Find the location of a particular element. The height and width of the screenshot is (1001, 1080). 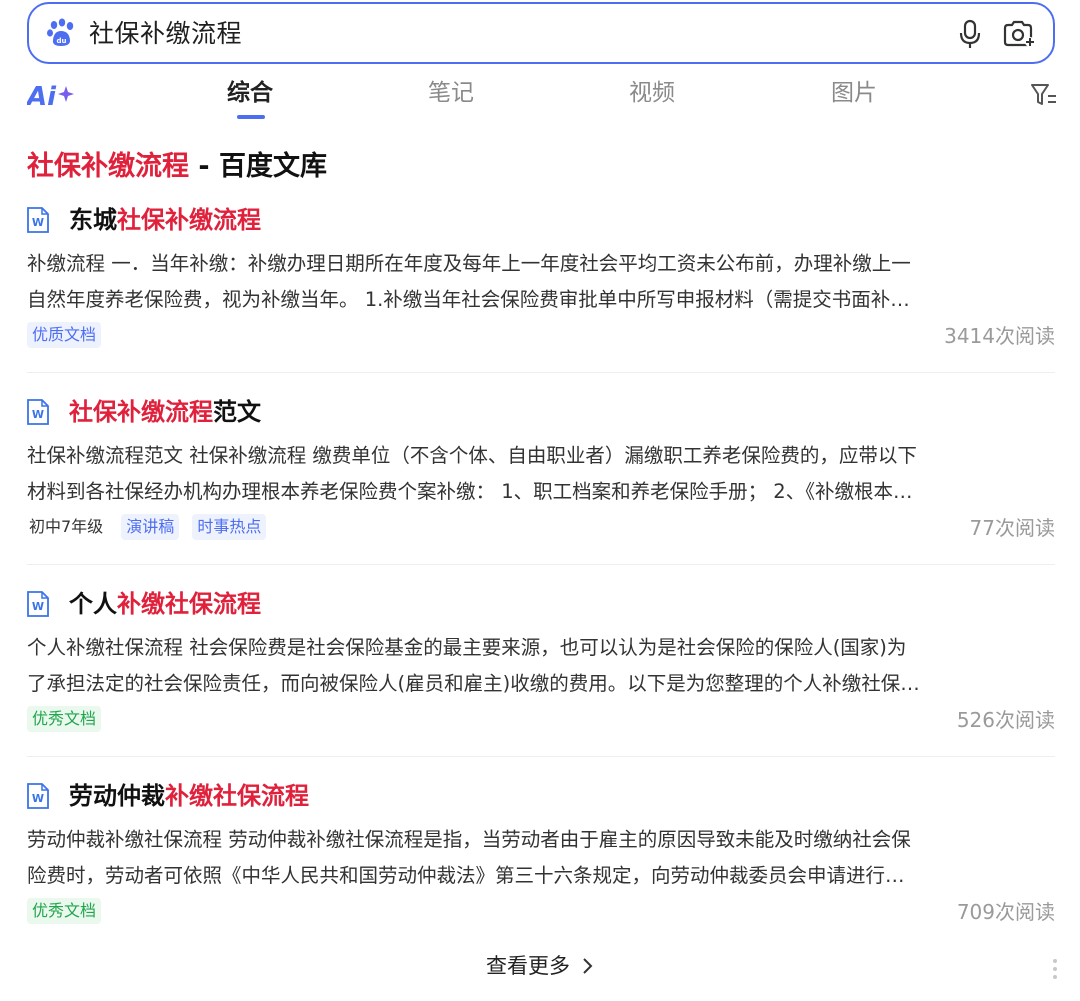

tab-notes: 笔记 is located at coordinates (451, 93).